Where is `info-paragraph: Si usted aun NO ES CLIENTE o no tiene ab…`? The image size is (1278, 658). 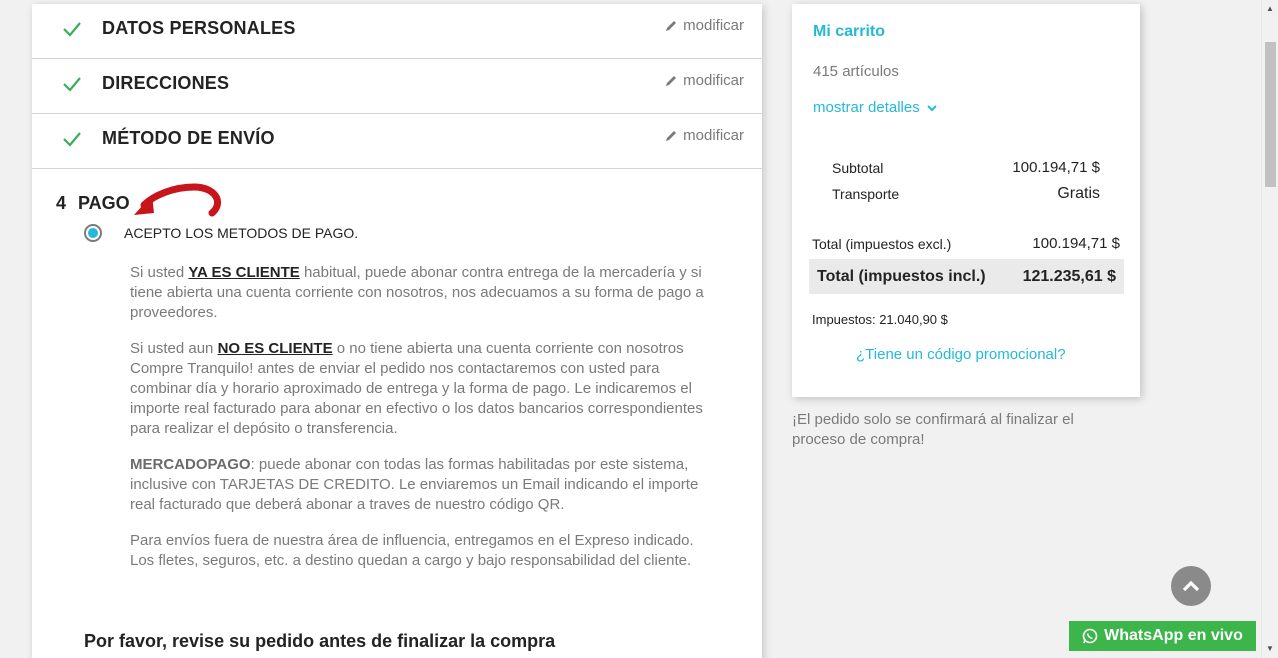
info-paragraph: Si usted aun NO ES CLIENTE o no tiene ab… is located at coordinates (416, 388).